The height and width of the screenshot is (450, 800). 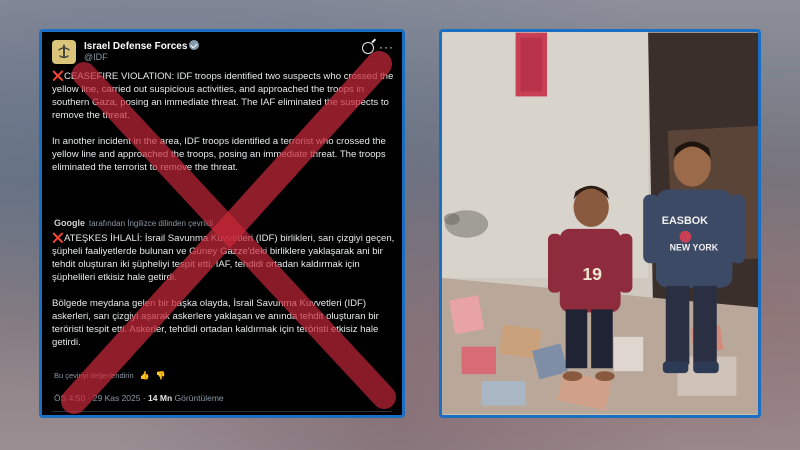 I want to click on shirt-number: 19, so click(x=592, y=274).